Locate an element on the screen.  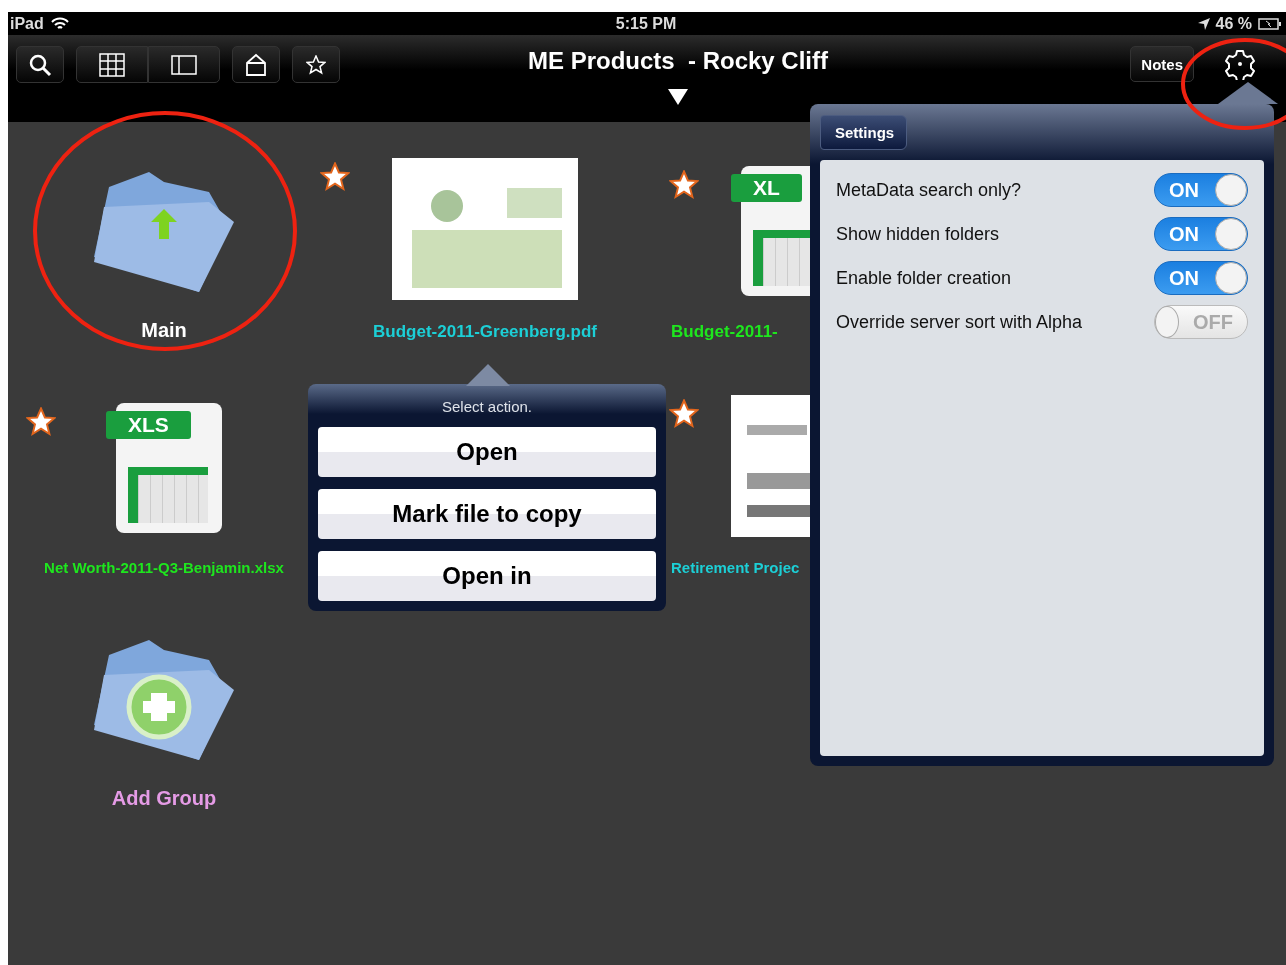
notes-button: Notes is located at coordinates (1162, 64).